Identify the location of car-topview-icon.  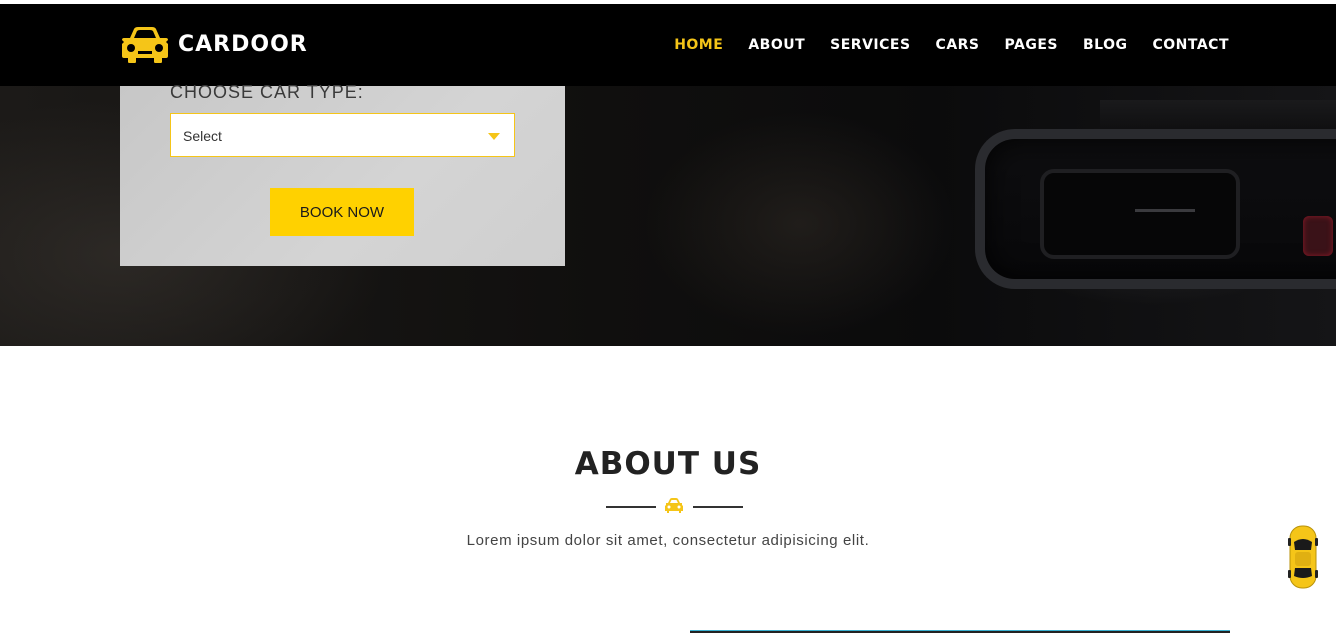
(1303, 557).